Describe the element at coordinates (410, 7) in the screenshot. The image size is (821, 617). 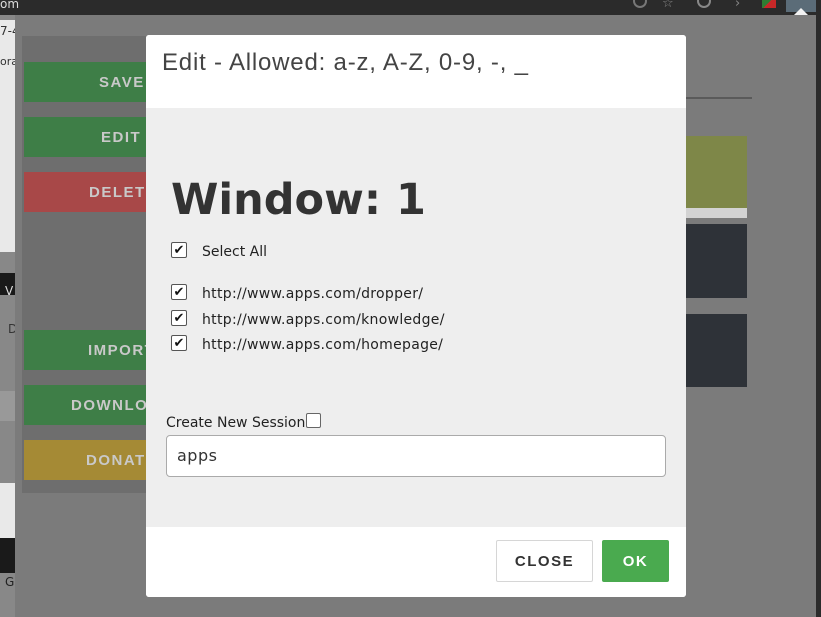
I see `browser-toolbar: om ☆ ›` at that location.